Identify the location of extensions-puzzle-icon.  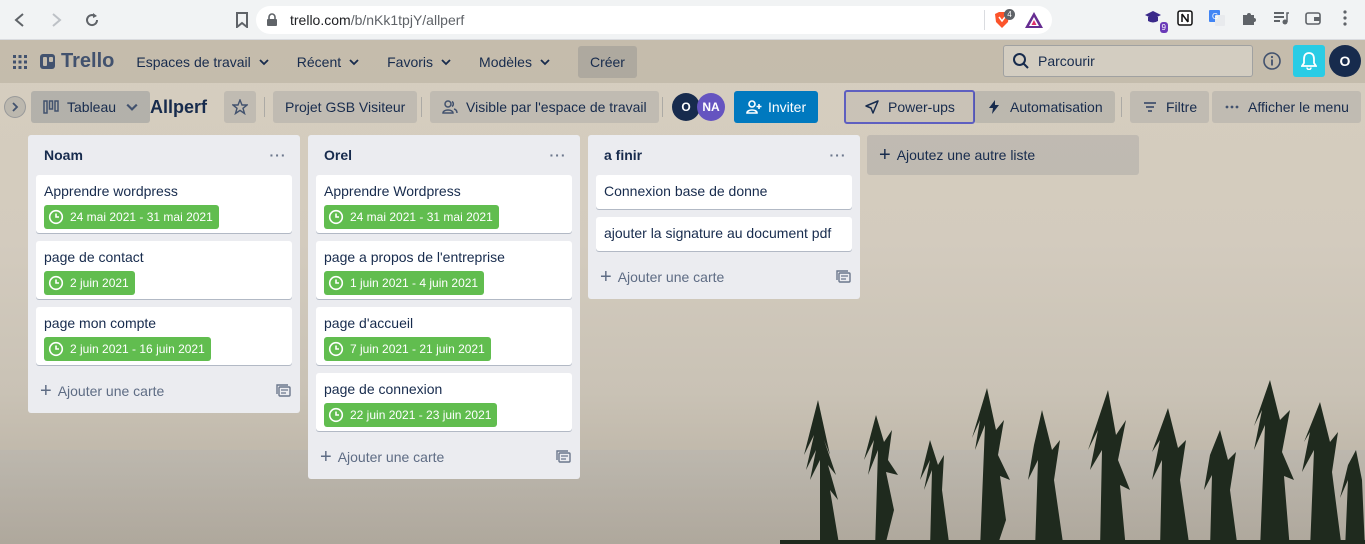
(1249, 18).